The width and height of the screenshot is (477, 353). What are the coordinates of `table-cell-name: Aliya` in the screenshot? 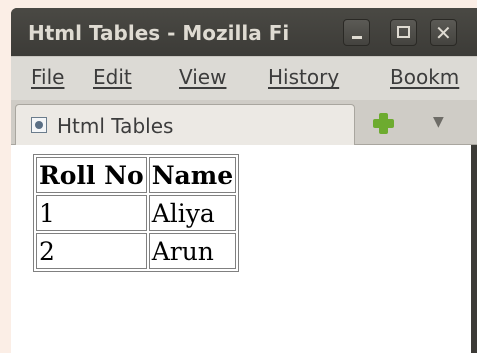 It's located at (192, 213).